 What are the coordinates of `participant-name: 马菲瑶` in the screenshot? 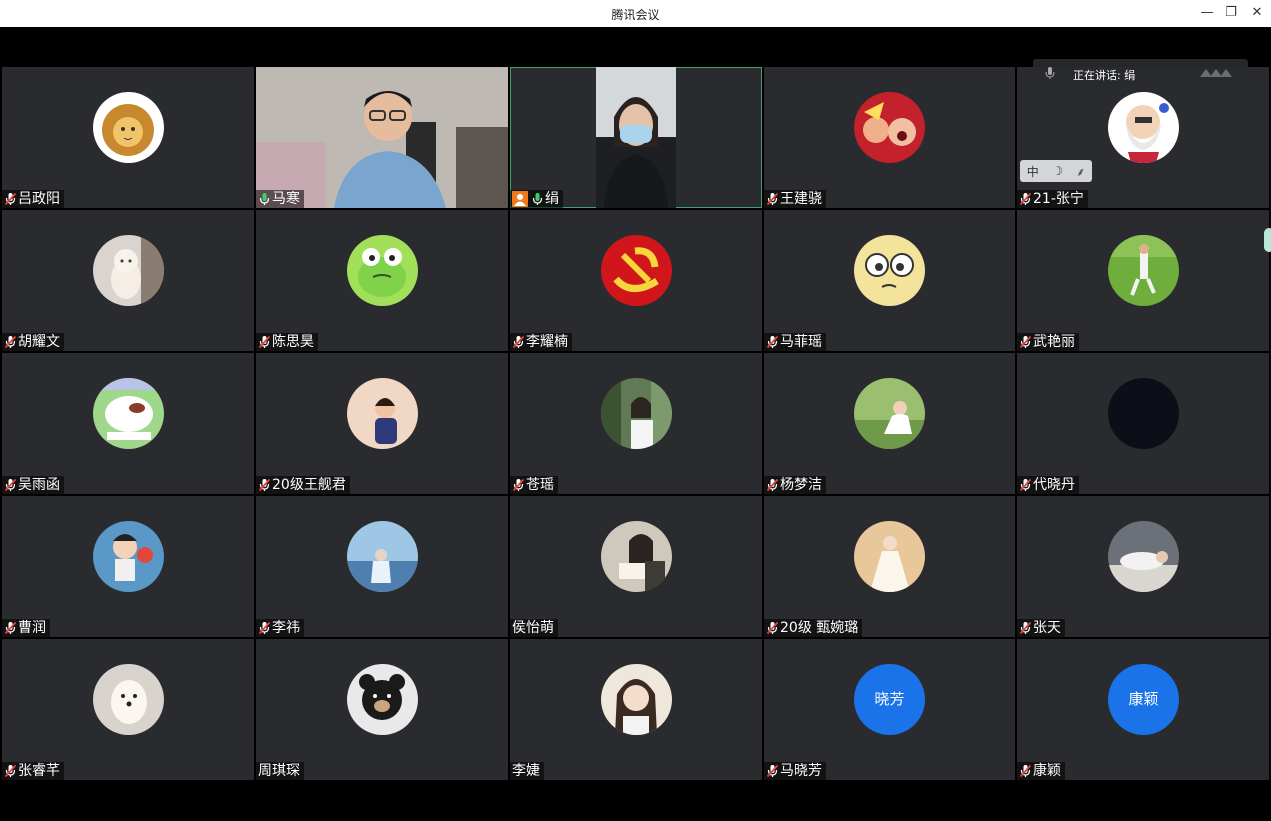 It's located at (801, 342).